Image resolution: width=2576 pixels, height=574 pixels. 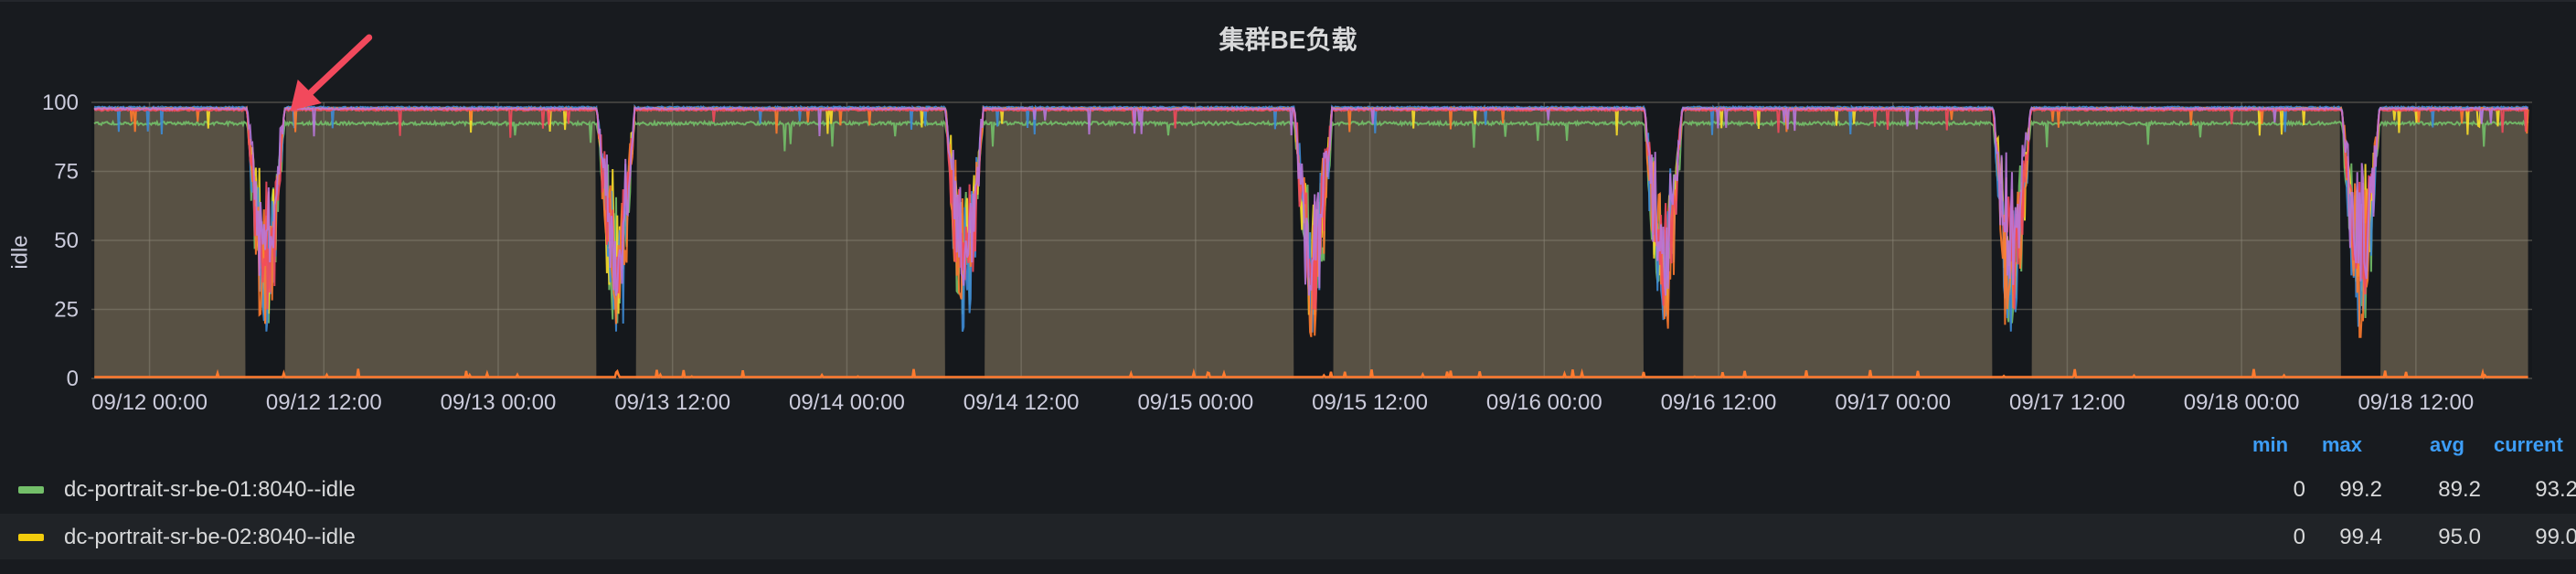 I want to click on legend-header-max: max, so click(x=2342, y=445).